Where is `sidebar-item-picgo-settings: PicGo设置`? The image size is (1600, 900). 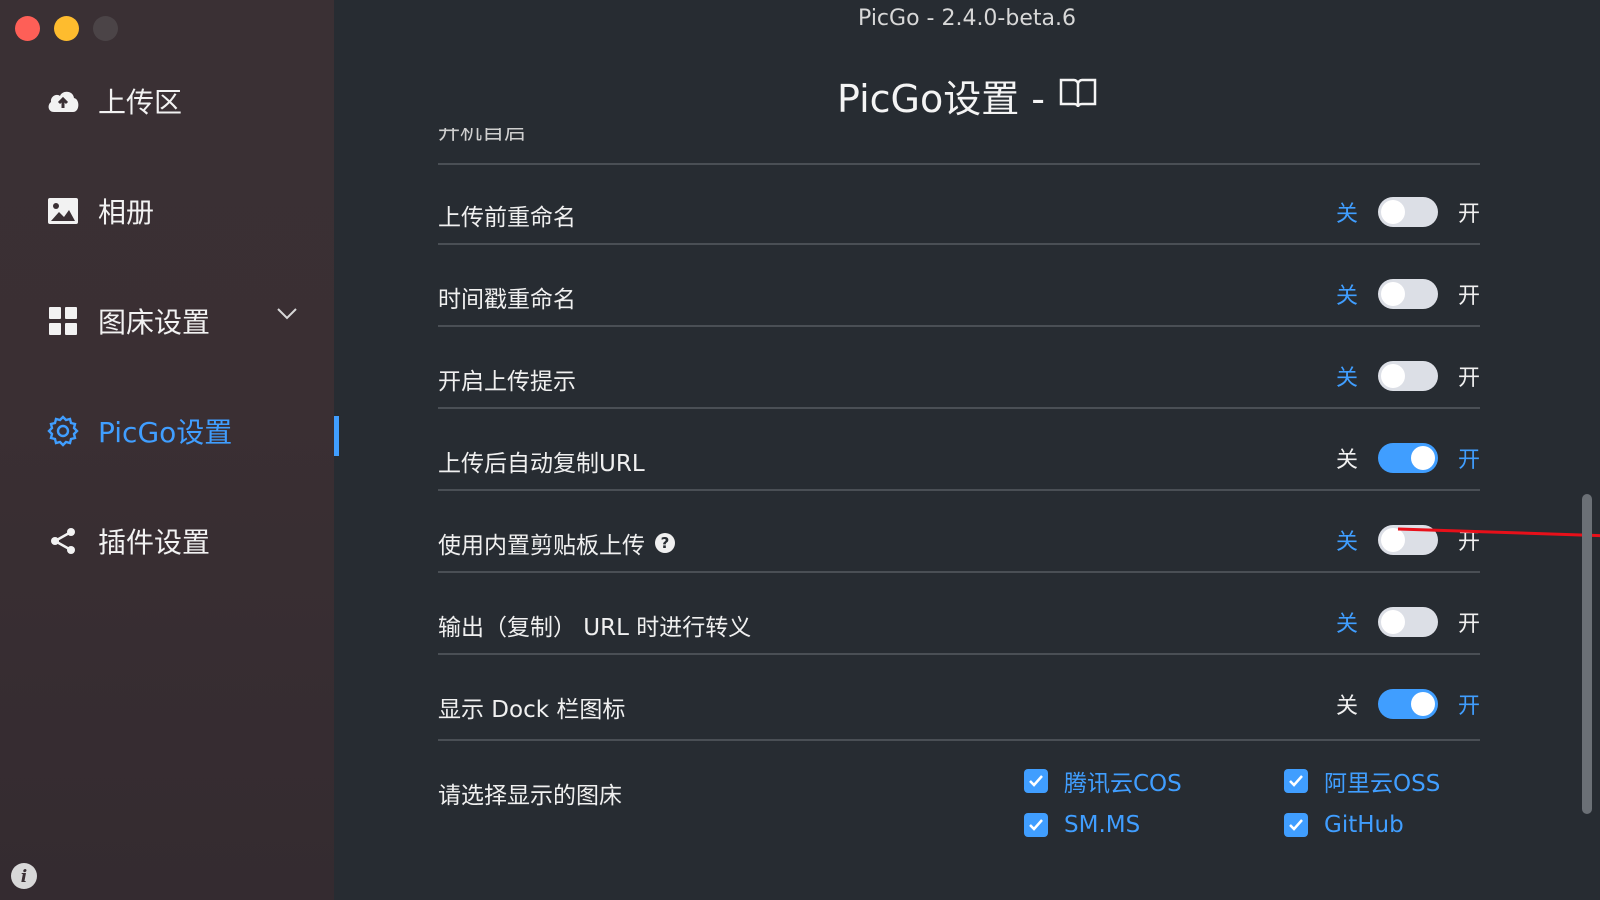
sidebar-item-picgo-settings: PicGo设置 is located at coordinates (139, 431).